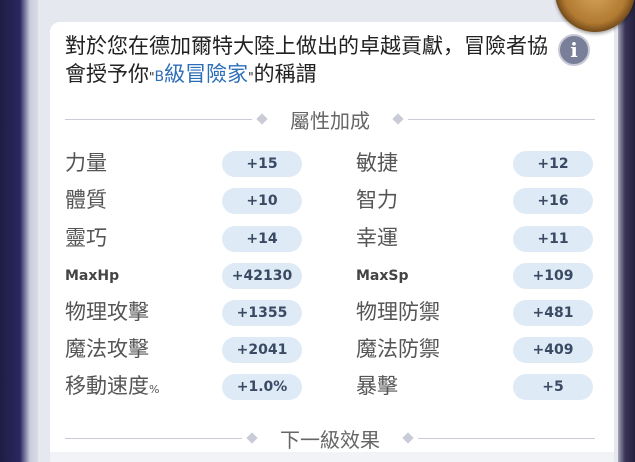  What do you see at coordinates (262, 313) in the screenshot?
I see `stat-value-patk: +1355` at bounding box center [262, 313].